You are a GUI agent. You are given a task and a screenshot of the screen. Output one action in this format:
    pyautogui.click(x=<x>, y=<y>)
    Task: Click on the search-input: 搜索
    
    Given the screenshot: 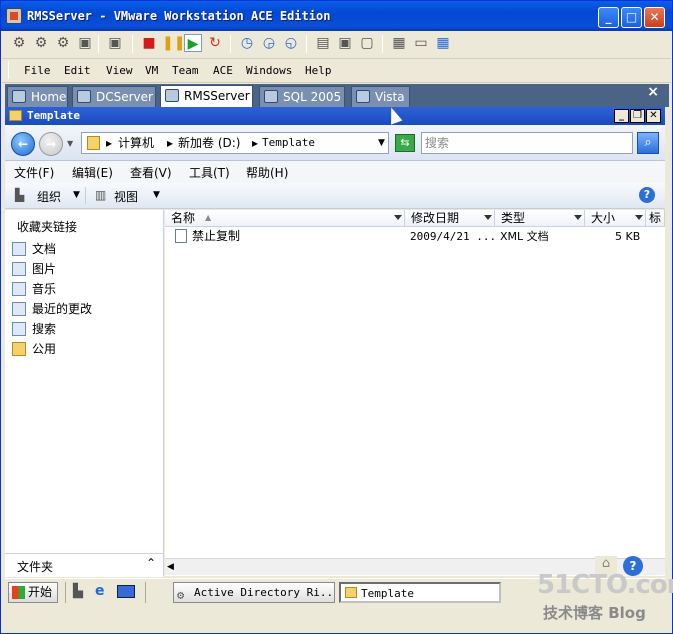 What is the action you would take?
    pyautogui.click(x=527, y=143)
    